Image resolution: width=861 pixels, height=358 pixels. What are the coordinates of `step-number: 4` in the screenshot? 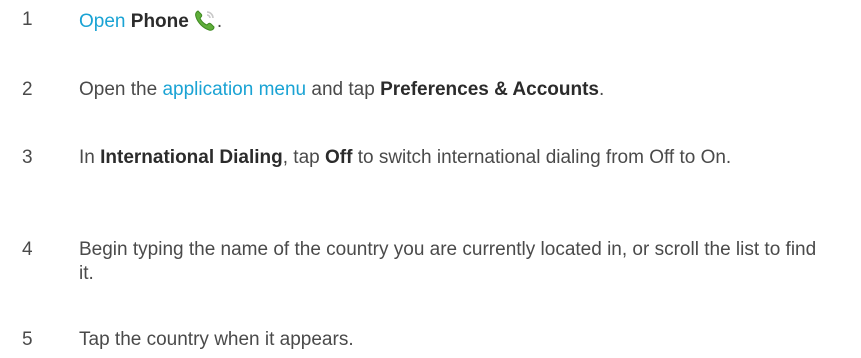 It's located at (27, 249).